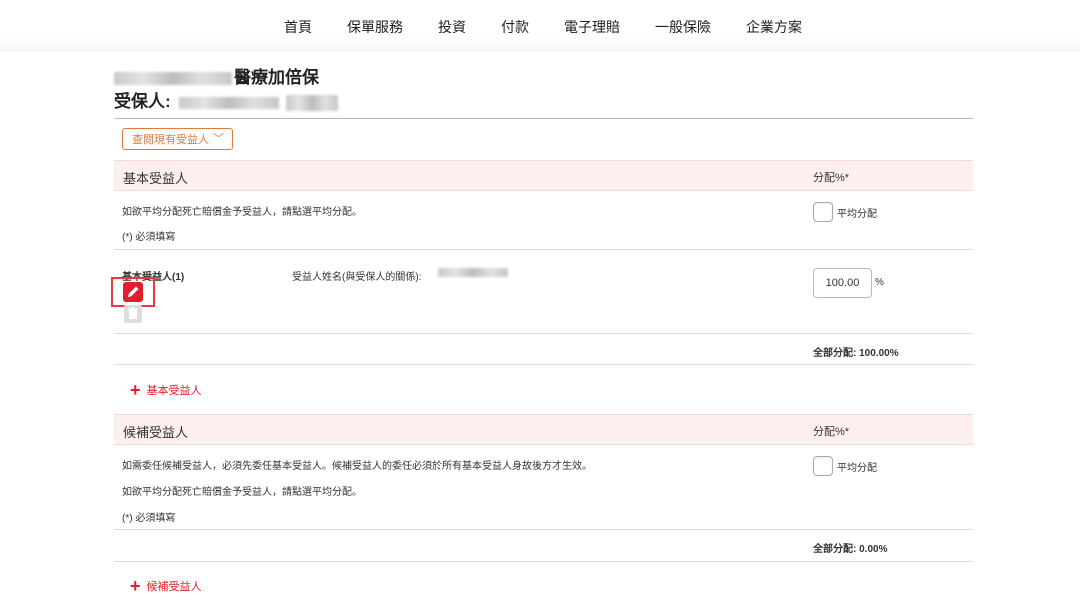 The image size is (1080, 609). I want to click on dropdown-label: 查閱現有受益人, so click(170, 140).